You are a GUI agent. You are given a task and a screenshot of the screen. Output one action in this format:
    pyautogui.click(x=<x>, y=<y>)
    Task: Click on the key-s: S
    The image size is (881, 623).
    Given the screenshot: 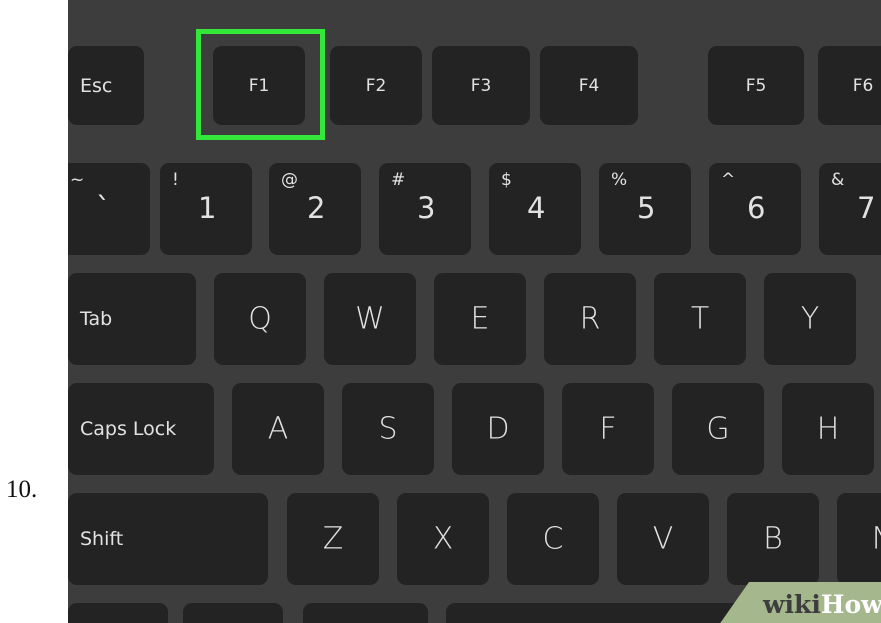 What is the action you would take?
    pyautogui.click(x=388, y=429)
    